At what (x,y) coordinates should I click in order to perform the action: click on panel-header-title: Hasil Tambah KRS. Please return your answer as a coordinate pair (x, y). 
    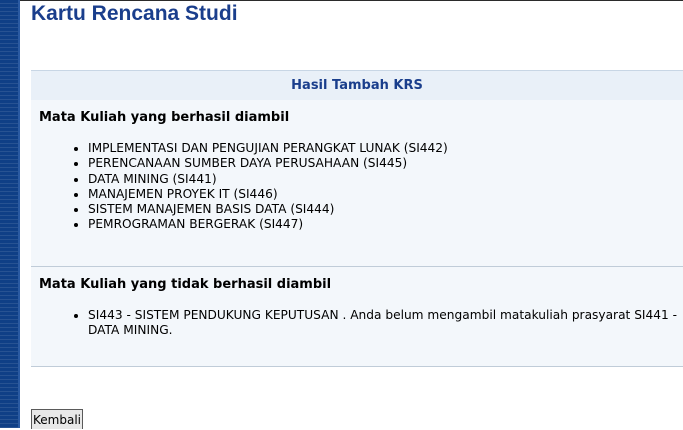
    Looking at the image, I should click on (357, 85).